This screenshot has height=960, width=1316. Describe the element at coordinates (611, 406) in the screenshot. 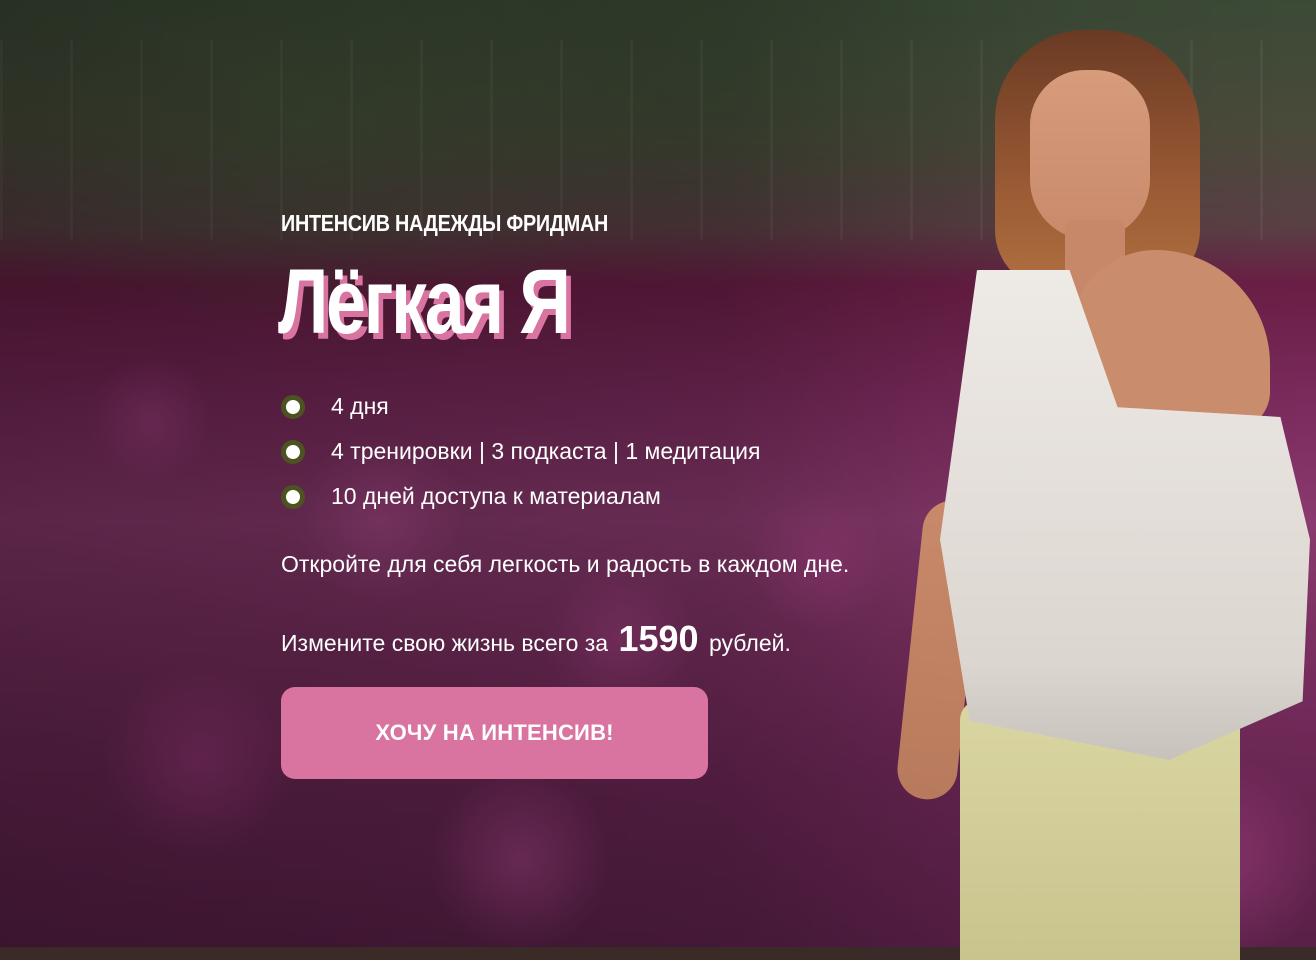

I see `feature-item: 4 дня` at that location.